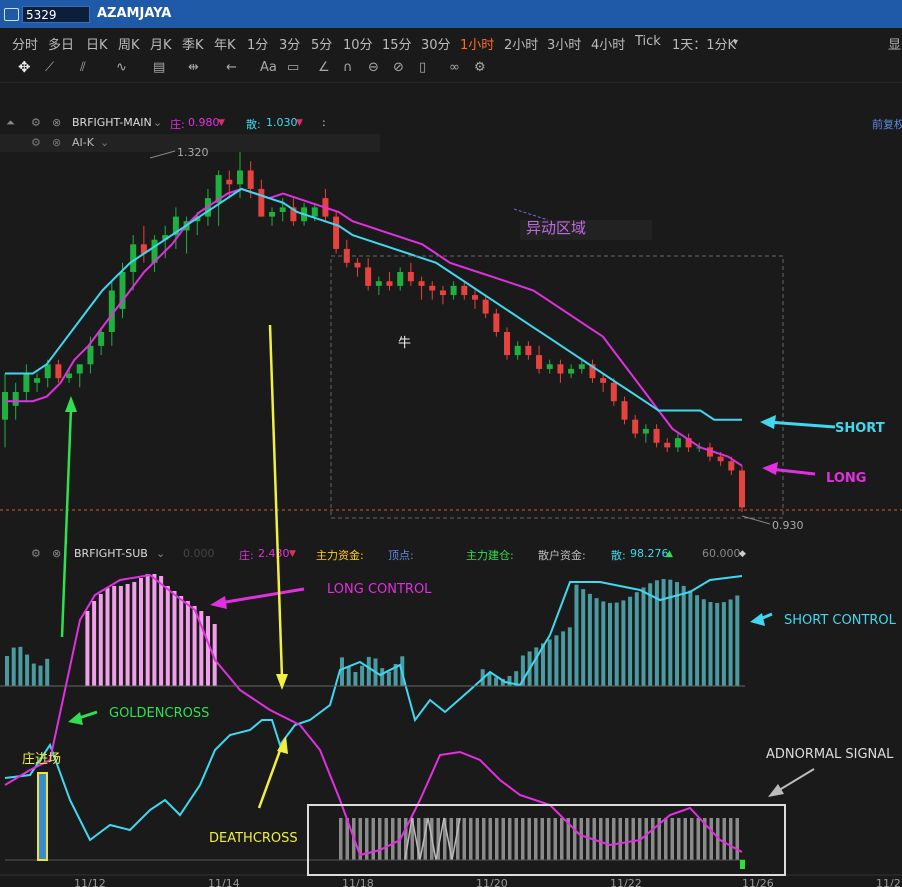  I want to click on tf-button: 2小时, so click(521, 43).